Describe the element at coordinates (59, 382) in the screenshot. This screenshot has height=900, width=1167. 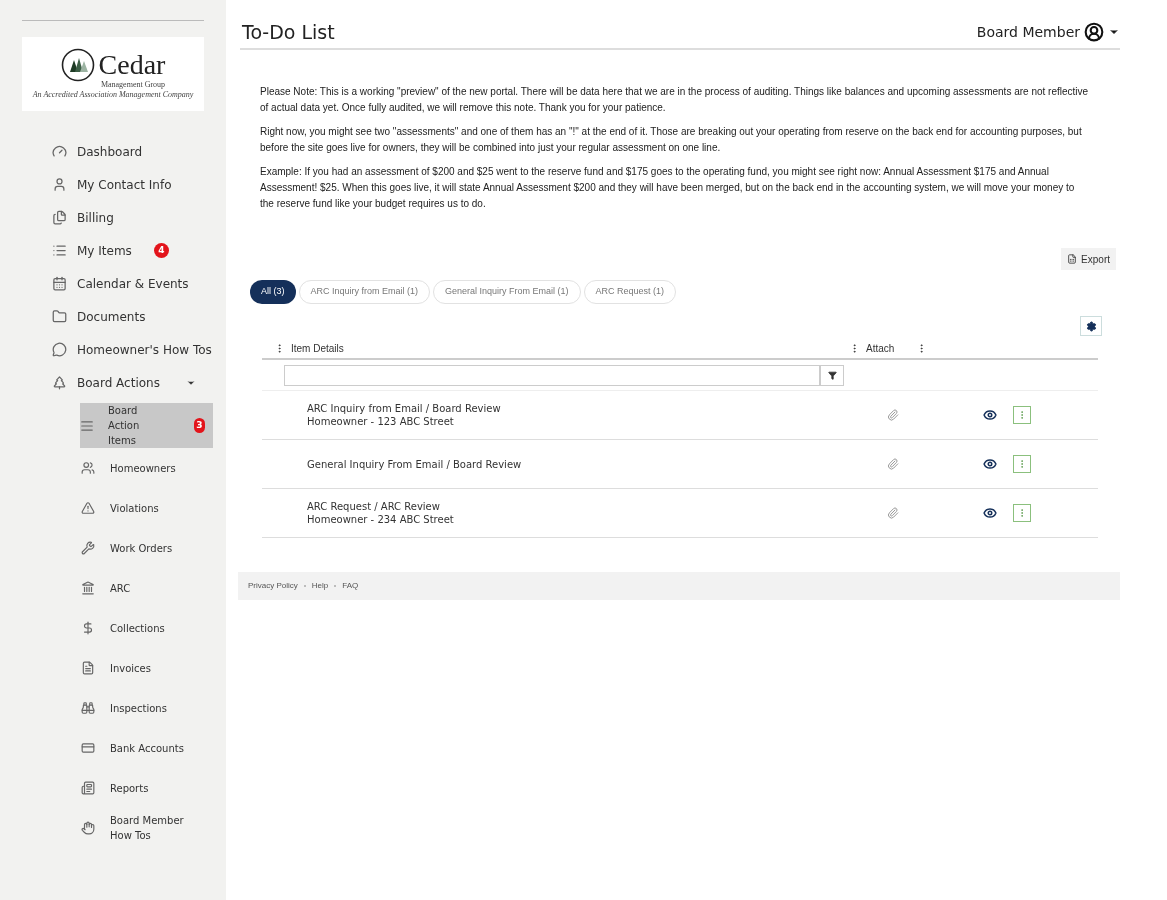
I see `tree-icon` at that location.